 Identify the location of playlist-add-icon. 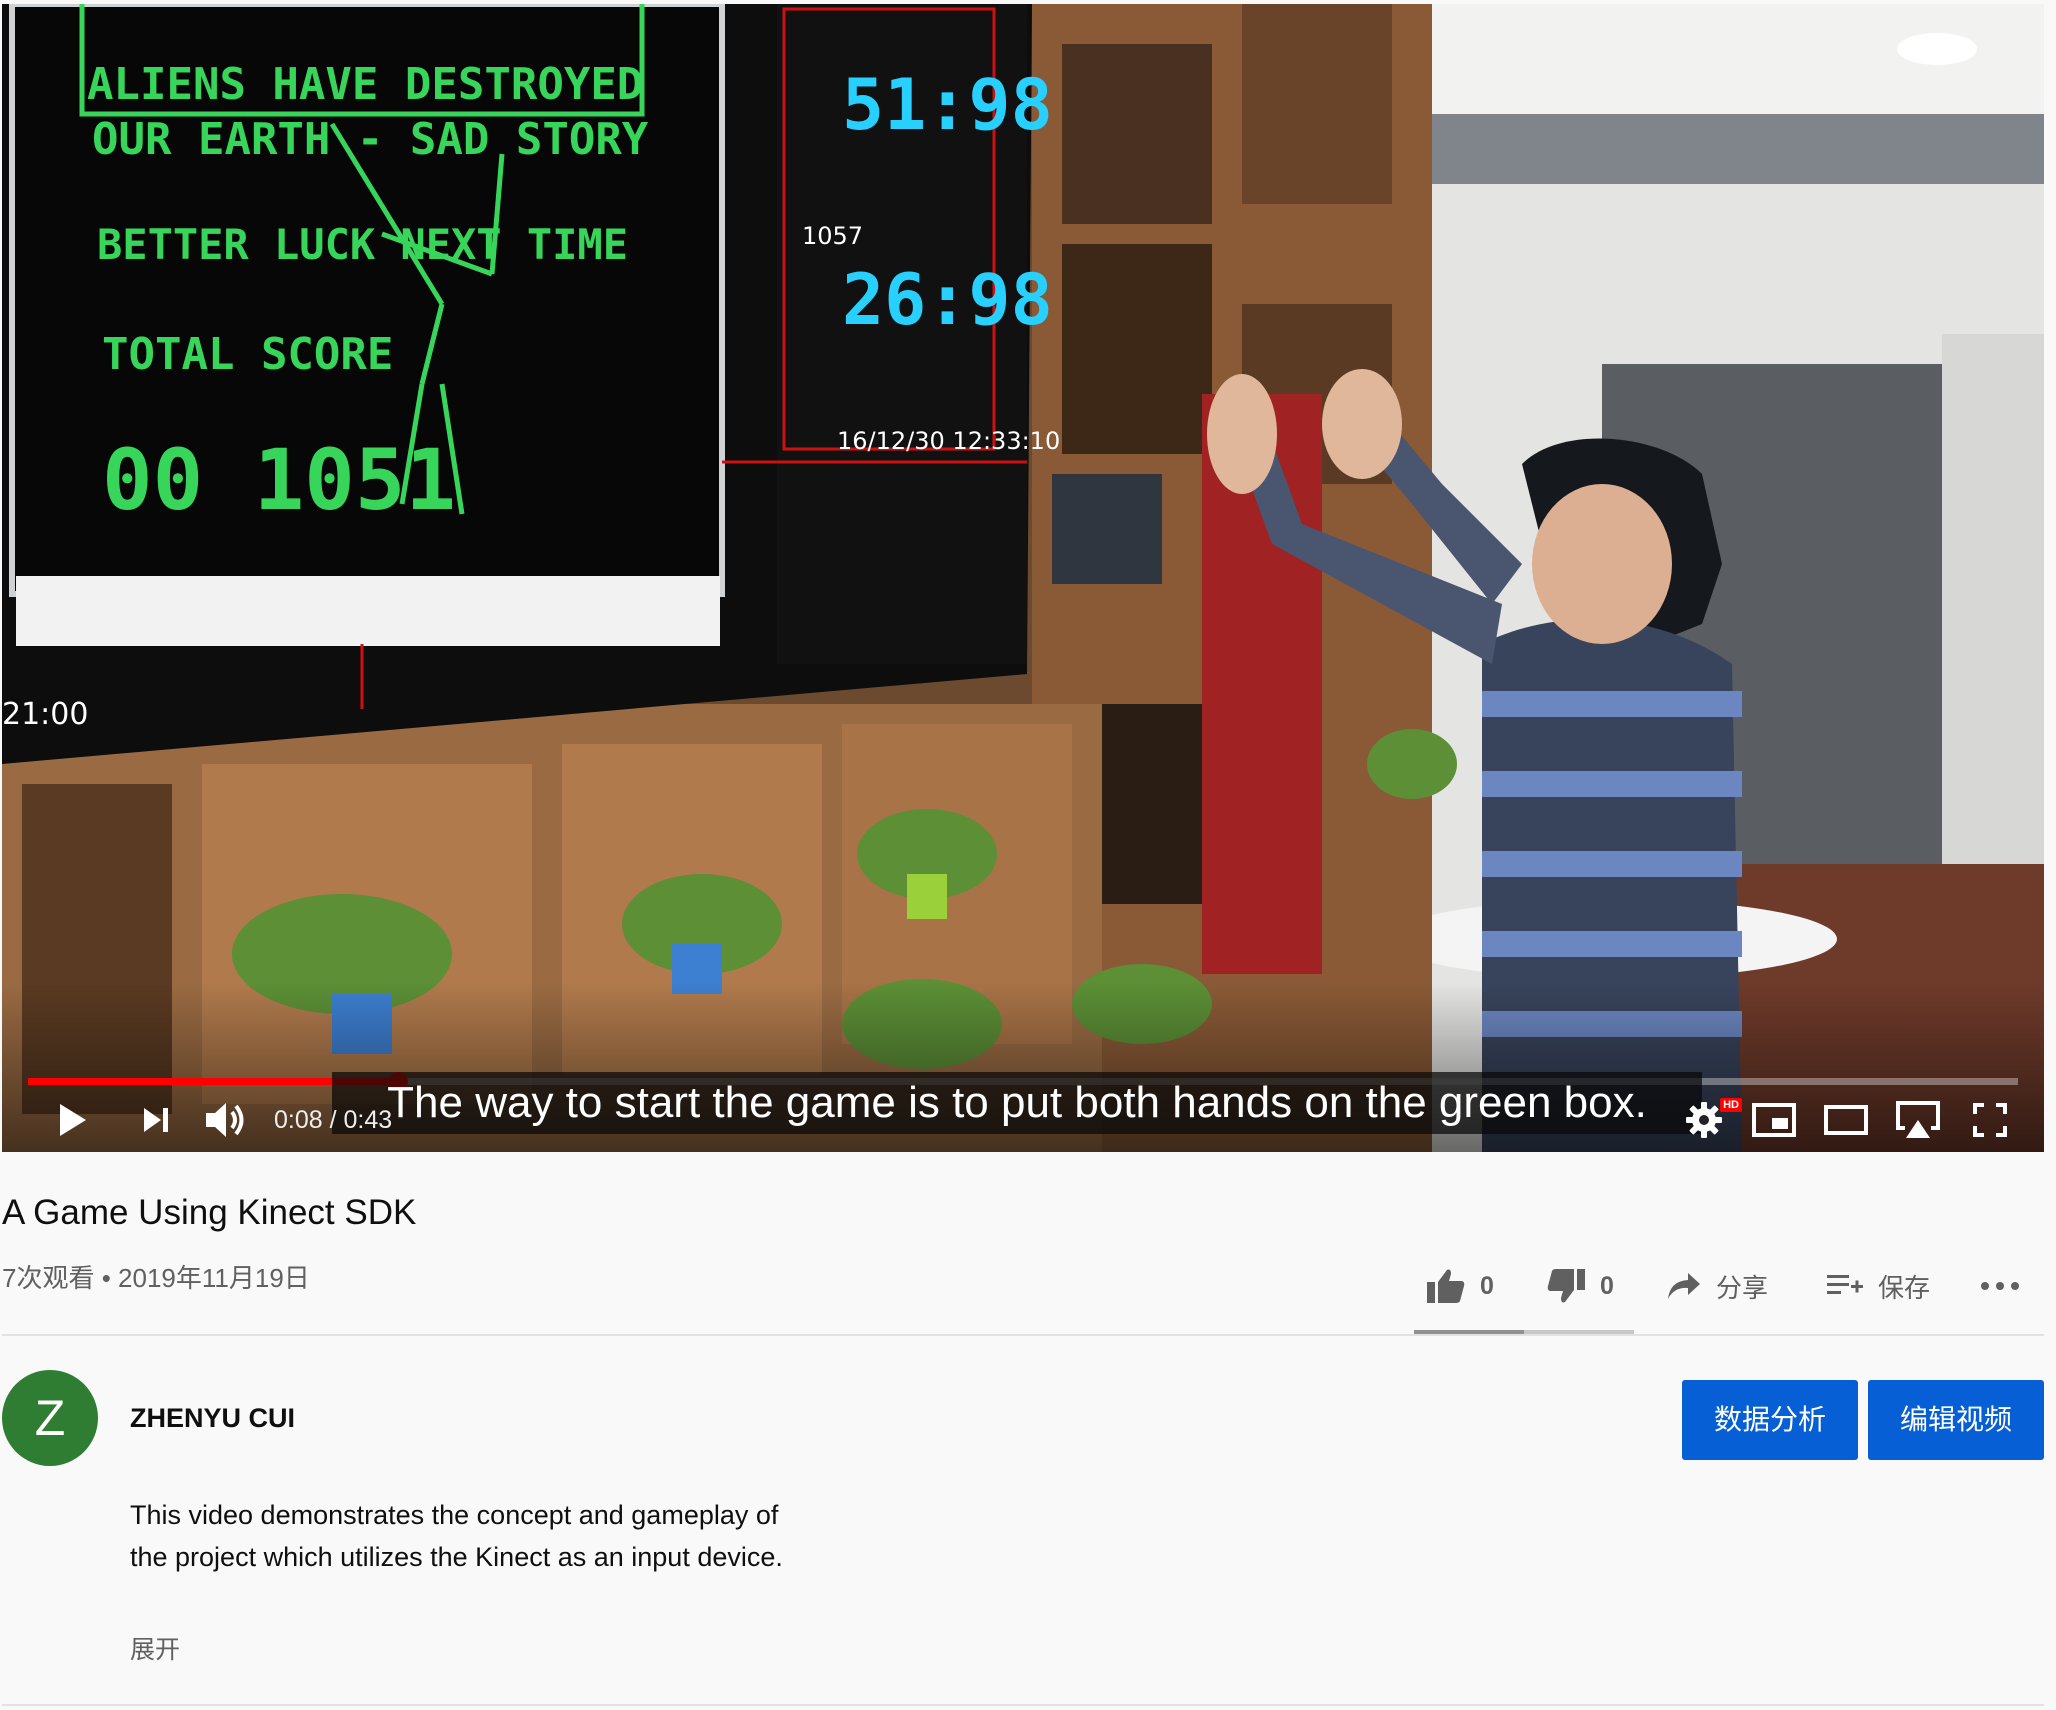
(1845, 1284).